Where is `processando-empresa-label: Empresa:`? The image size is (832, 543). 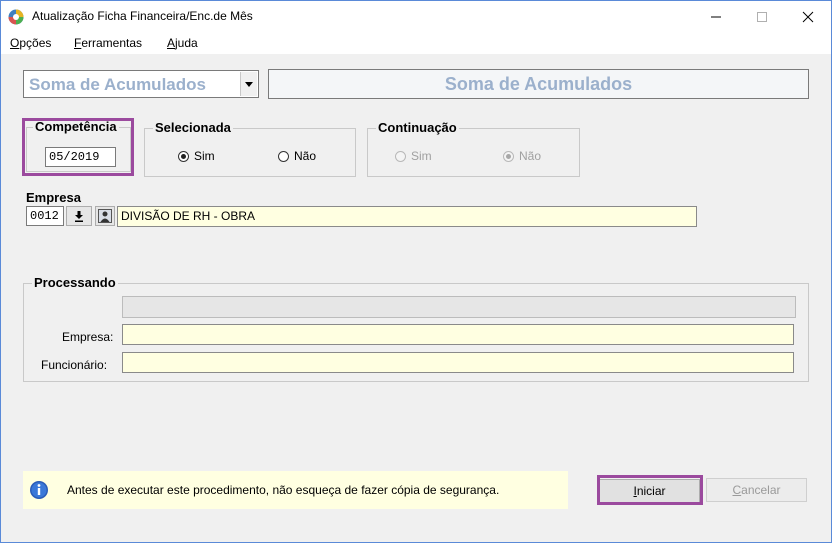
processando-empresa-label: Empresa: is located at coordinates (88, 337).